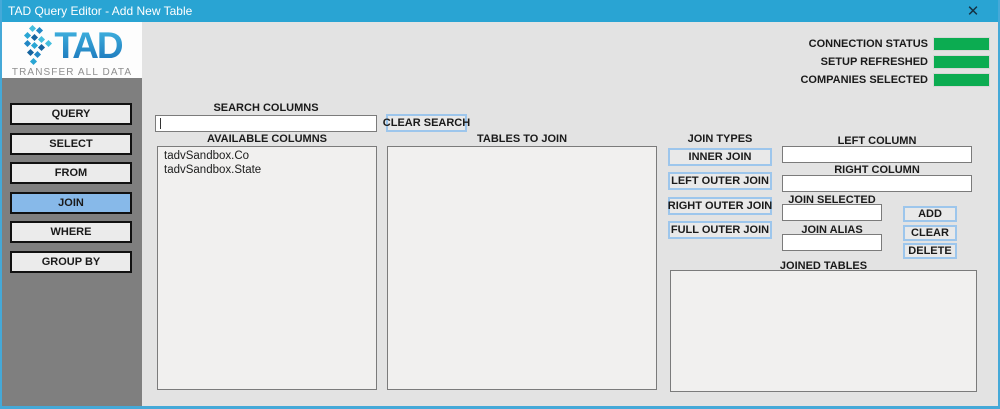 The image size is (1000, 409). I want to click on clear-search-button: CLEAR SEARCH, so click(426, 123).